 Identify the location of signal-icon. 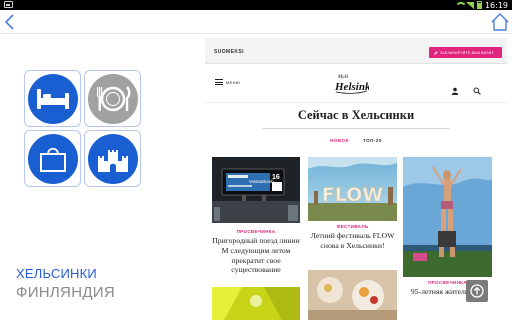
(469, 5).